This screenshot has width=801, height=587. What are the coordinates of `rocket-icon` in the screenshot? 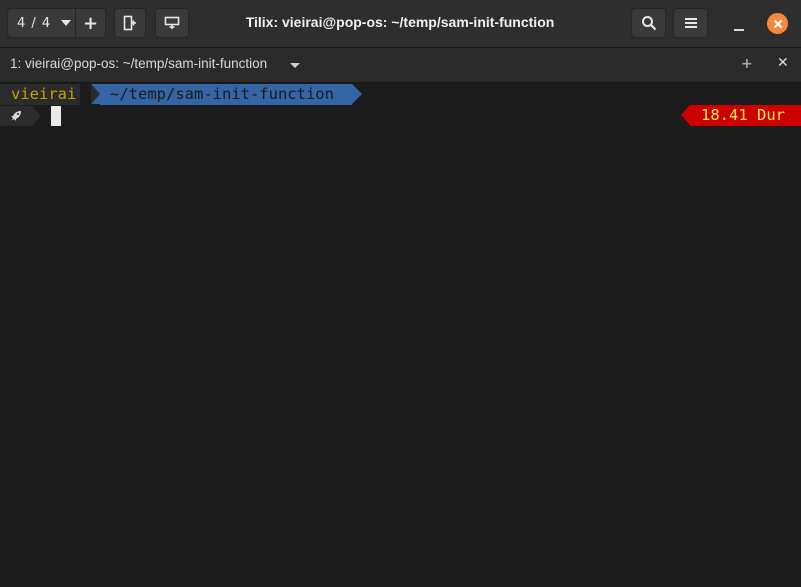 It's located at (16, 116).